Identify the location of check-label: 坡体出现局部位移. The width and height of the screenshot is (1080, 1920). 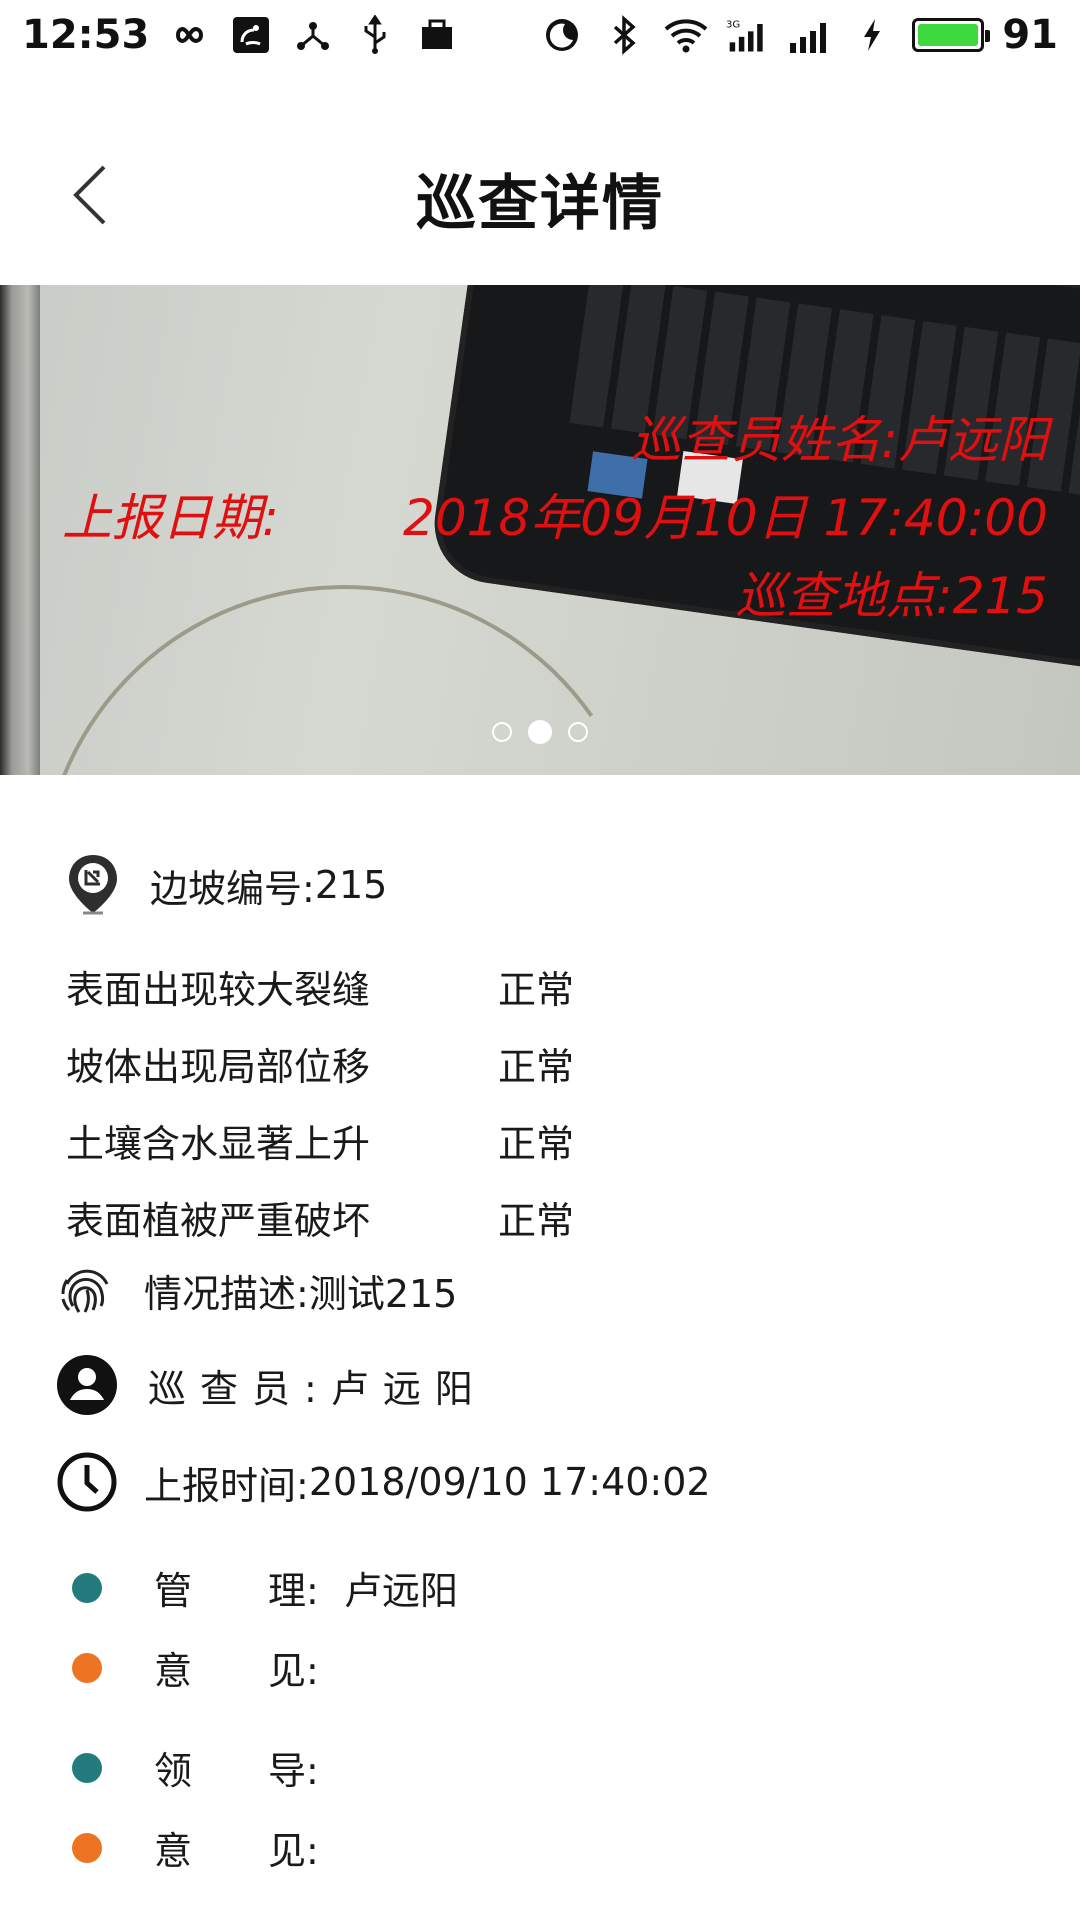
(218, 1067).